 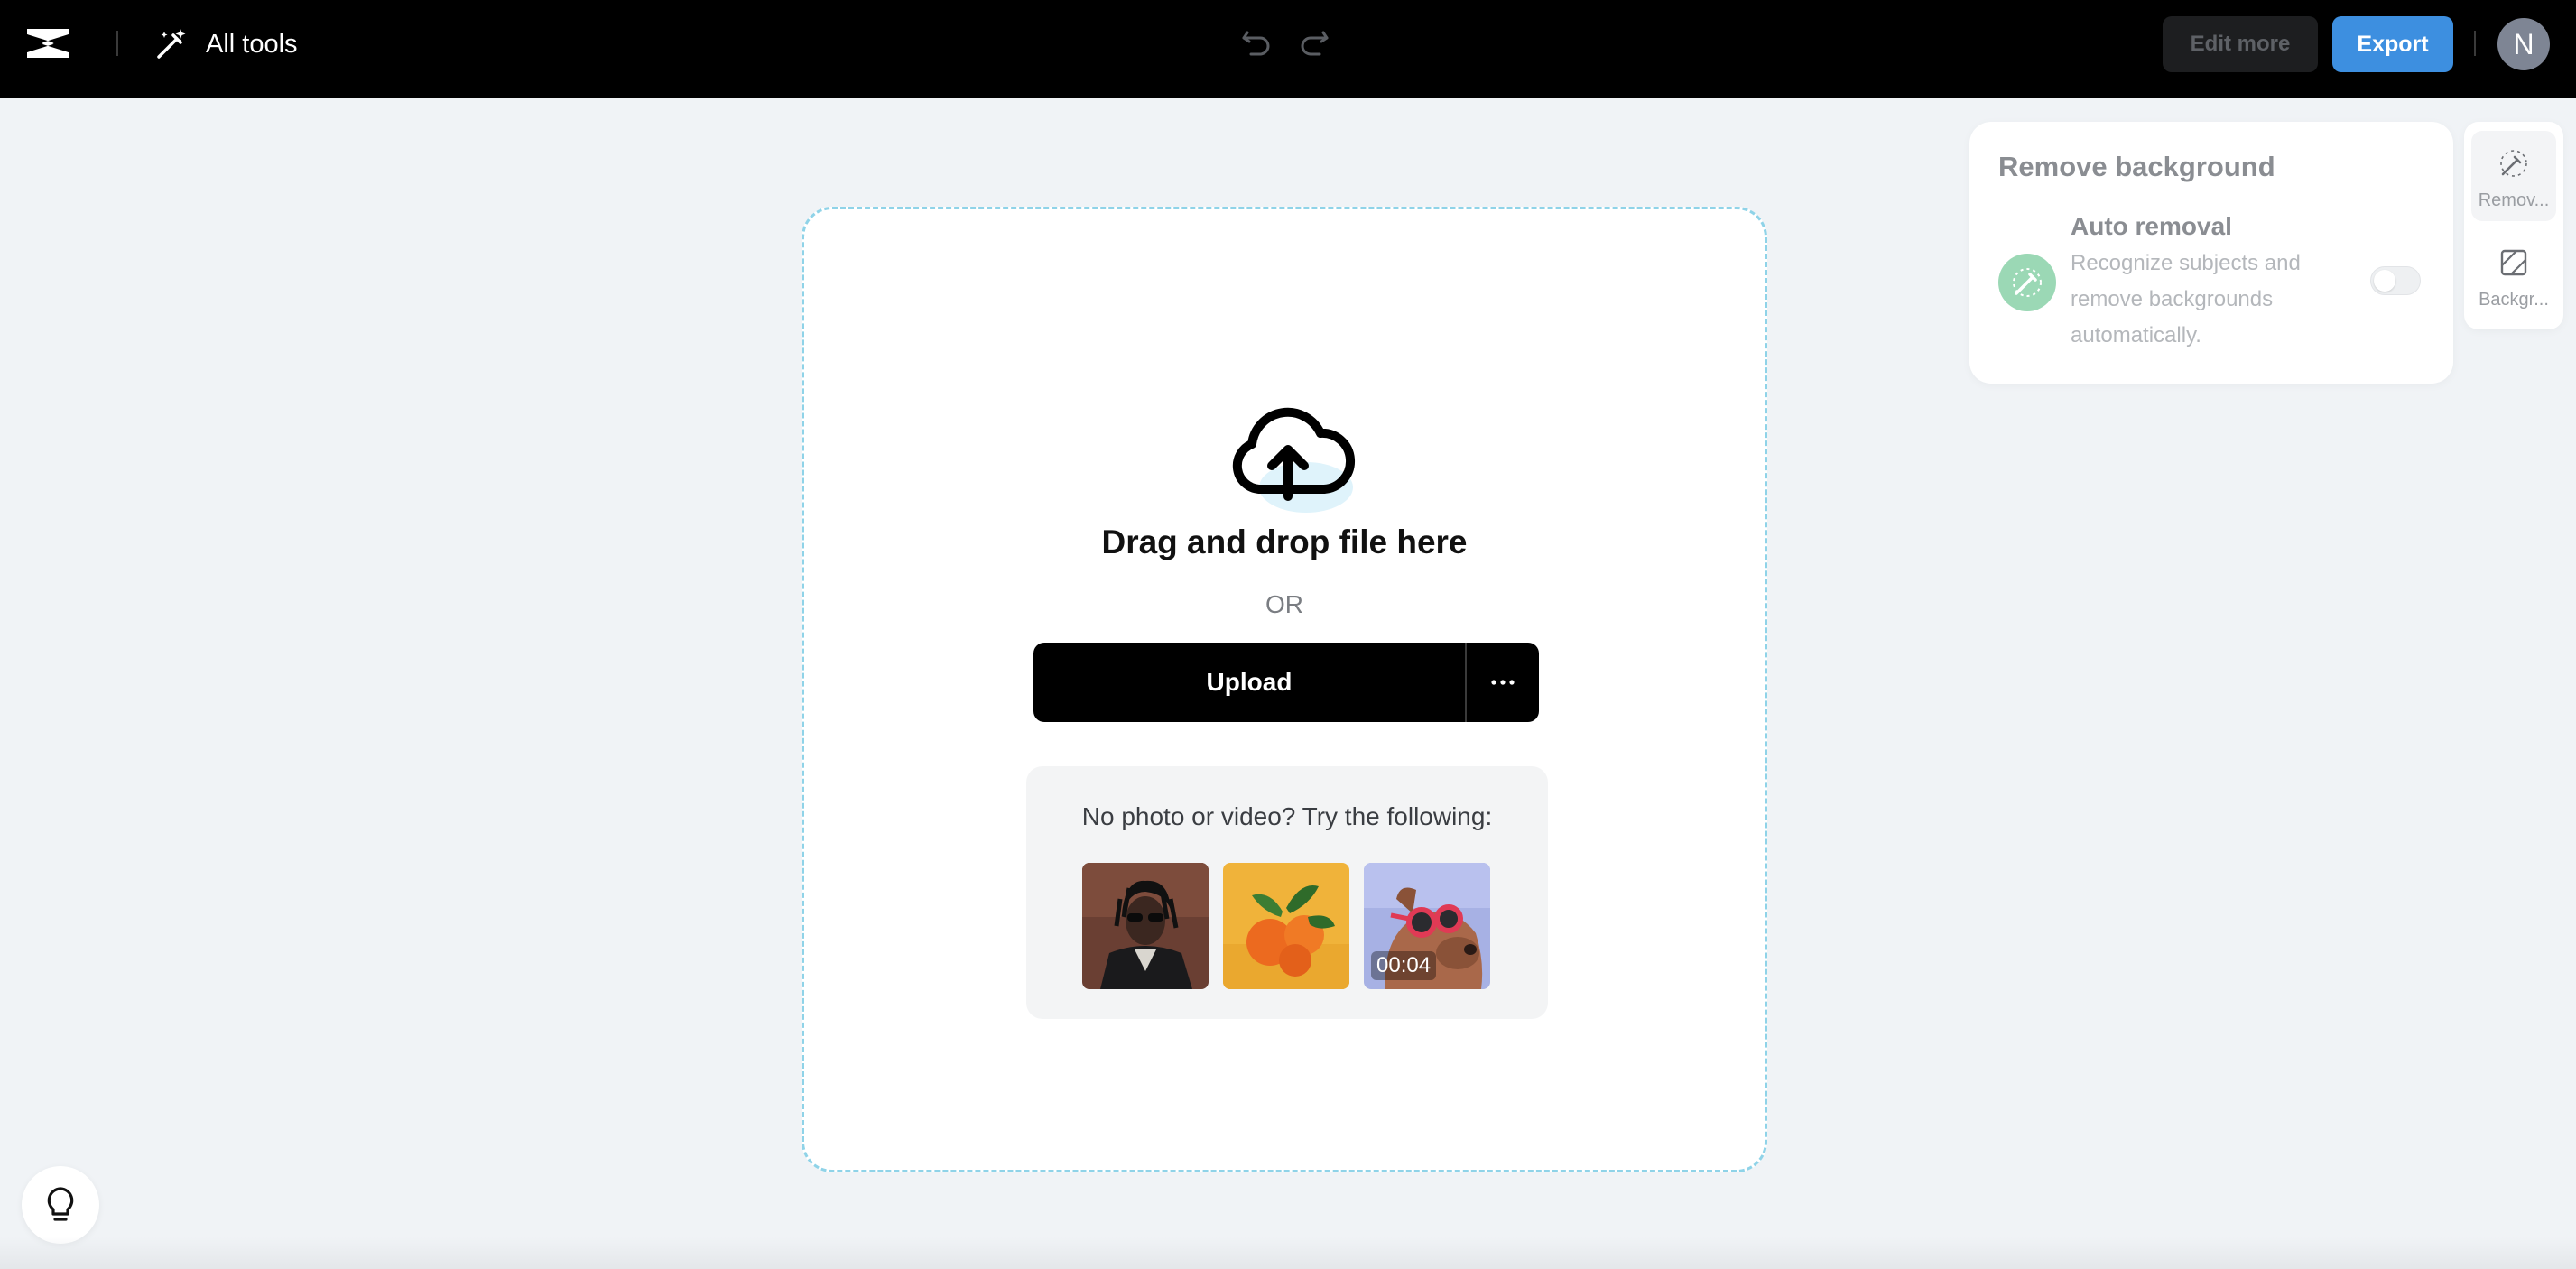 I want to click on video-duration-badge: 00:04, so click(x=1404, y=965).